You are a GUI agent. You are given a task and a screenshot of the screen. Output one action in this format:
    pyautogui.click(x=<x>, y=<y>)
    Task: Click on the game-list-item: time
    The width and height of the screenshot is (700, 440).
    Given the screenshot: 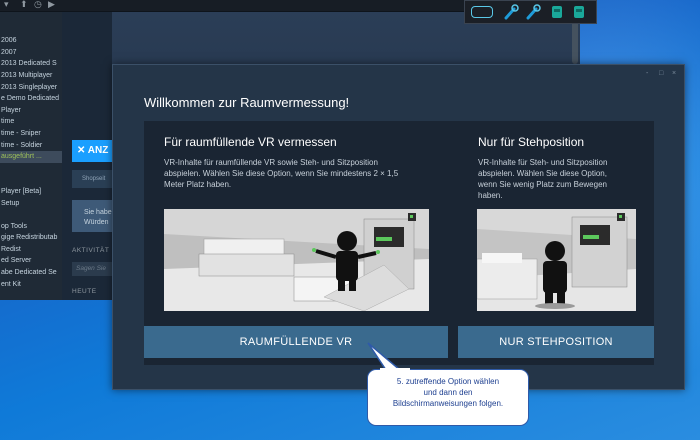 What is the action you would take?
    pyautogui.click(x=31, y=122)
    